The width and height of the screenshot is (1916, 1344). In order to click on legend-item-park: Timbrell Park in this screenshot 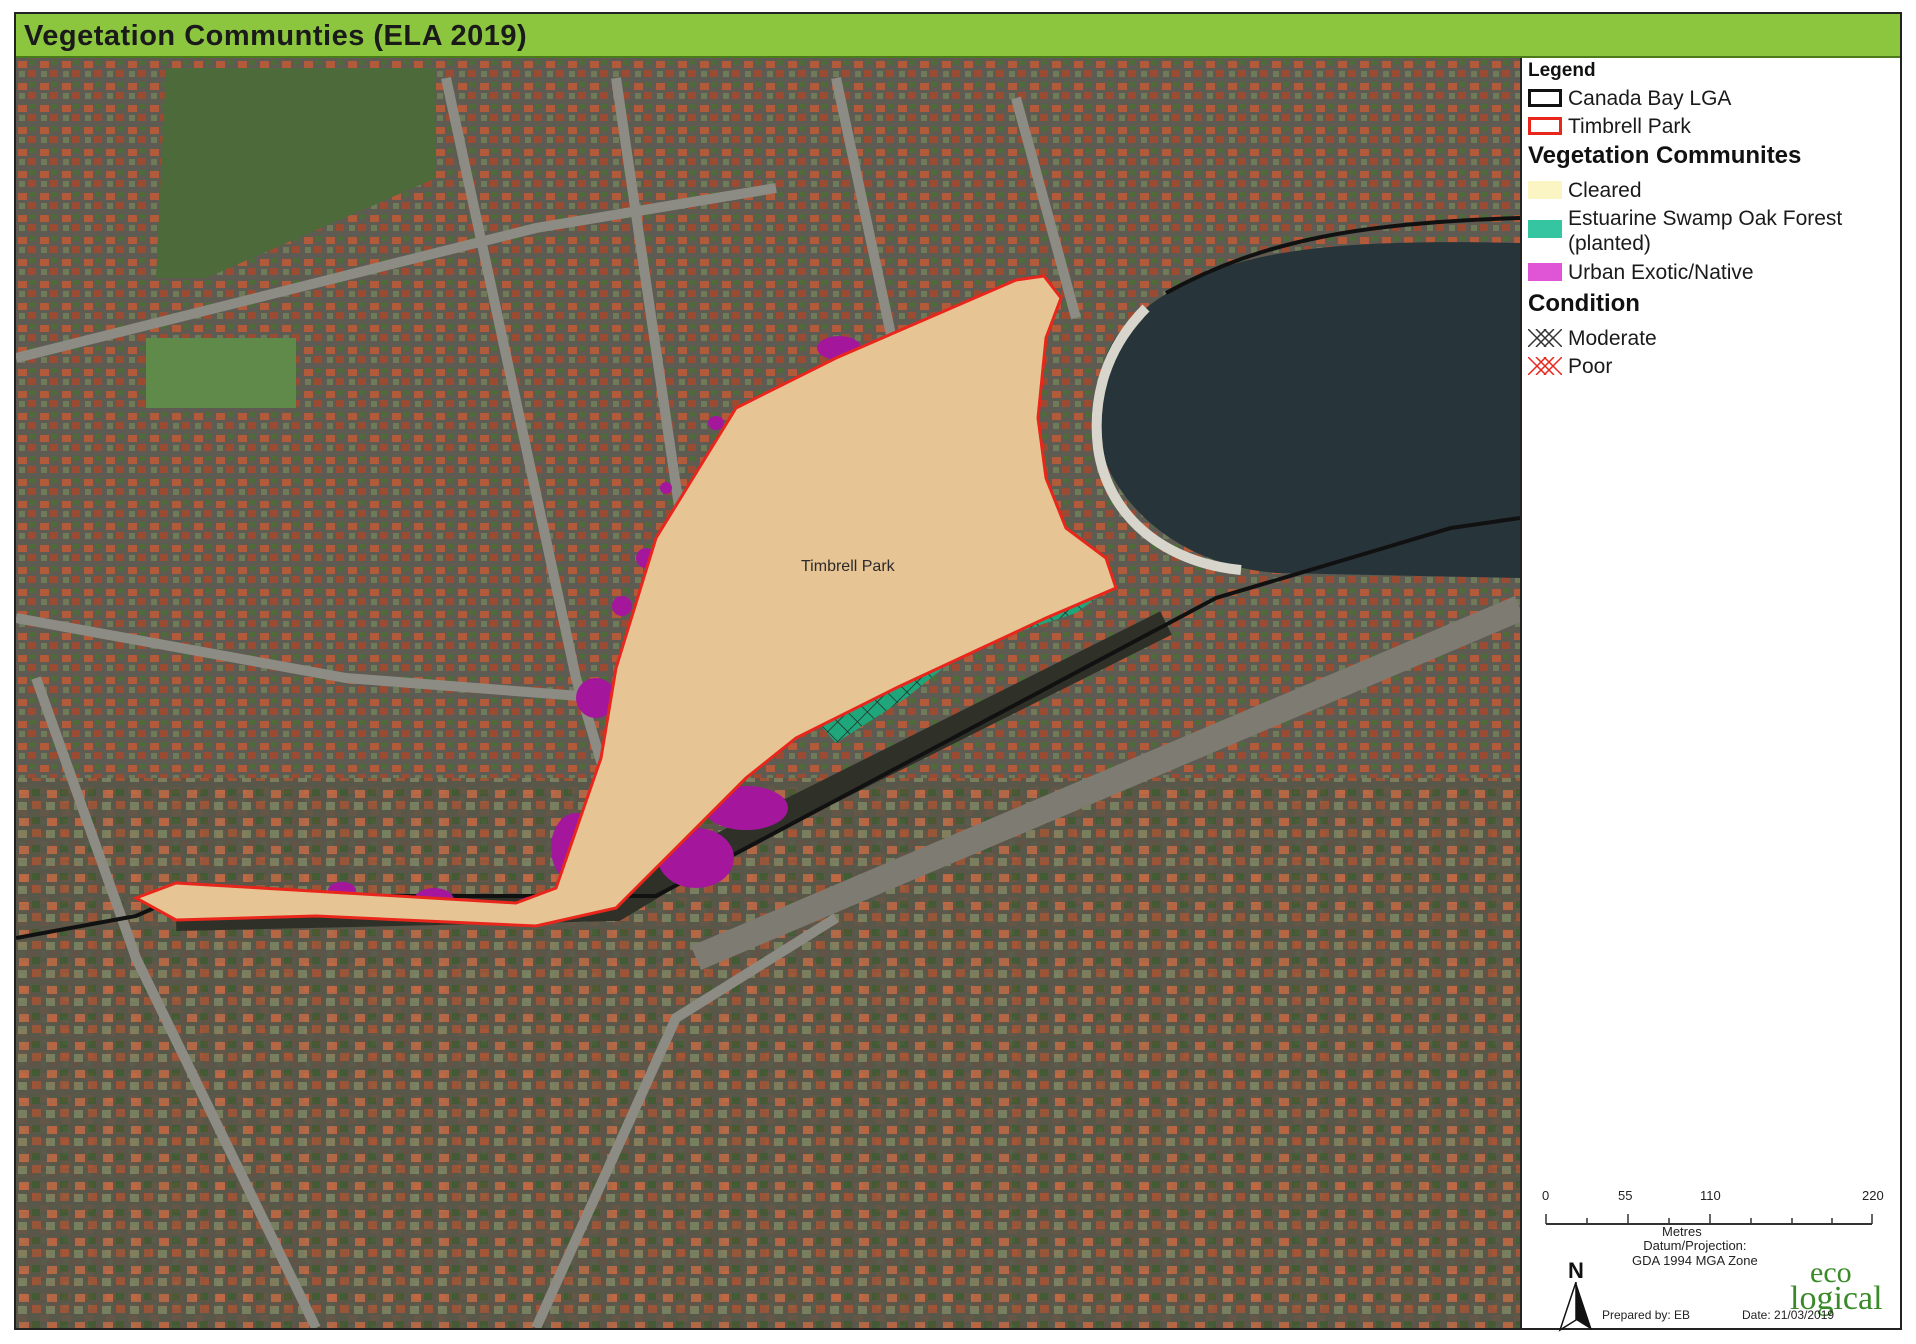, I will do `click(1609, 126)`.